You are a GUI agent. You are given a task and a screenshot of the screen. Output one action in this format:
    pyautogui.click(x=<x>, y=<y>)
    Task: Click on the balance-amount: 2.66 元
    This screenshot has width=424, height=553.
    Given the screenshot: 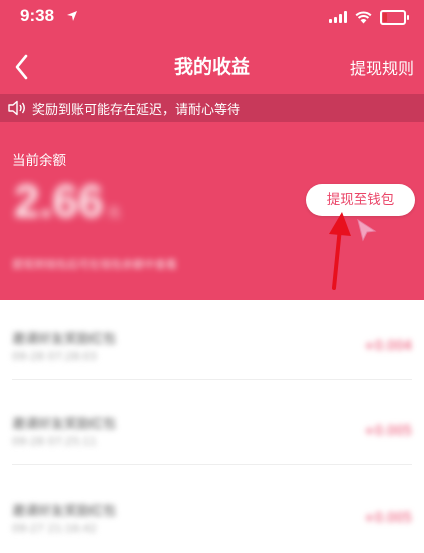 What is the action you would take?
    pyautogui.click(x=67, y=201)
    